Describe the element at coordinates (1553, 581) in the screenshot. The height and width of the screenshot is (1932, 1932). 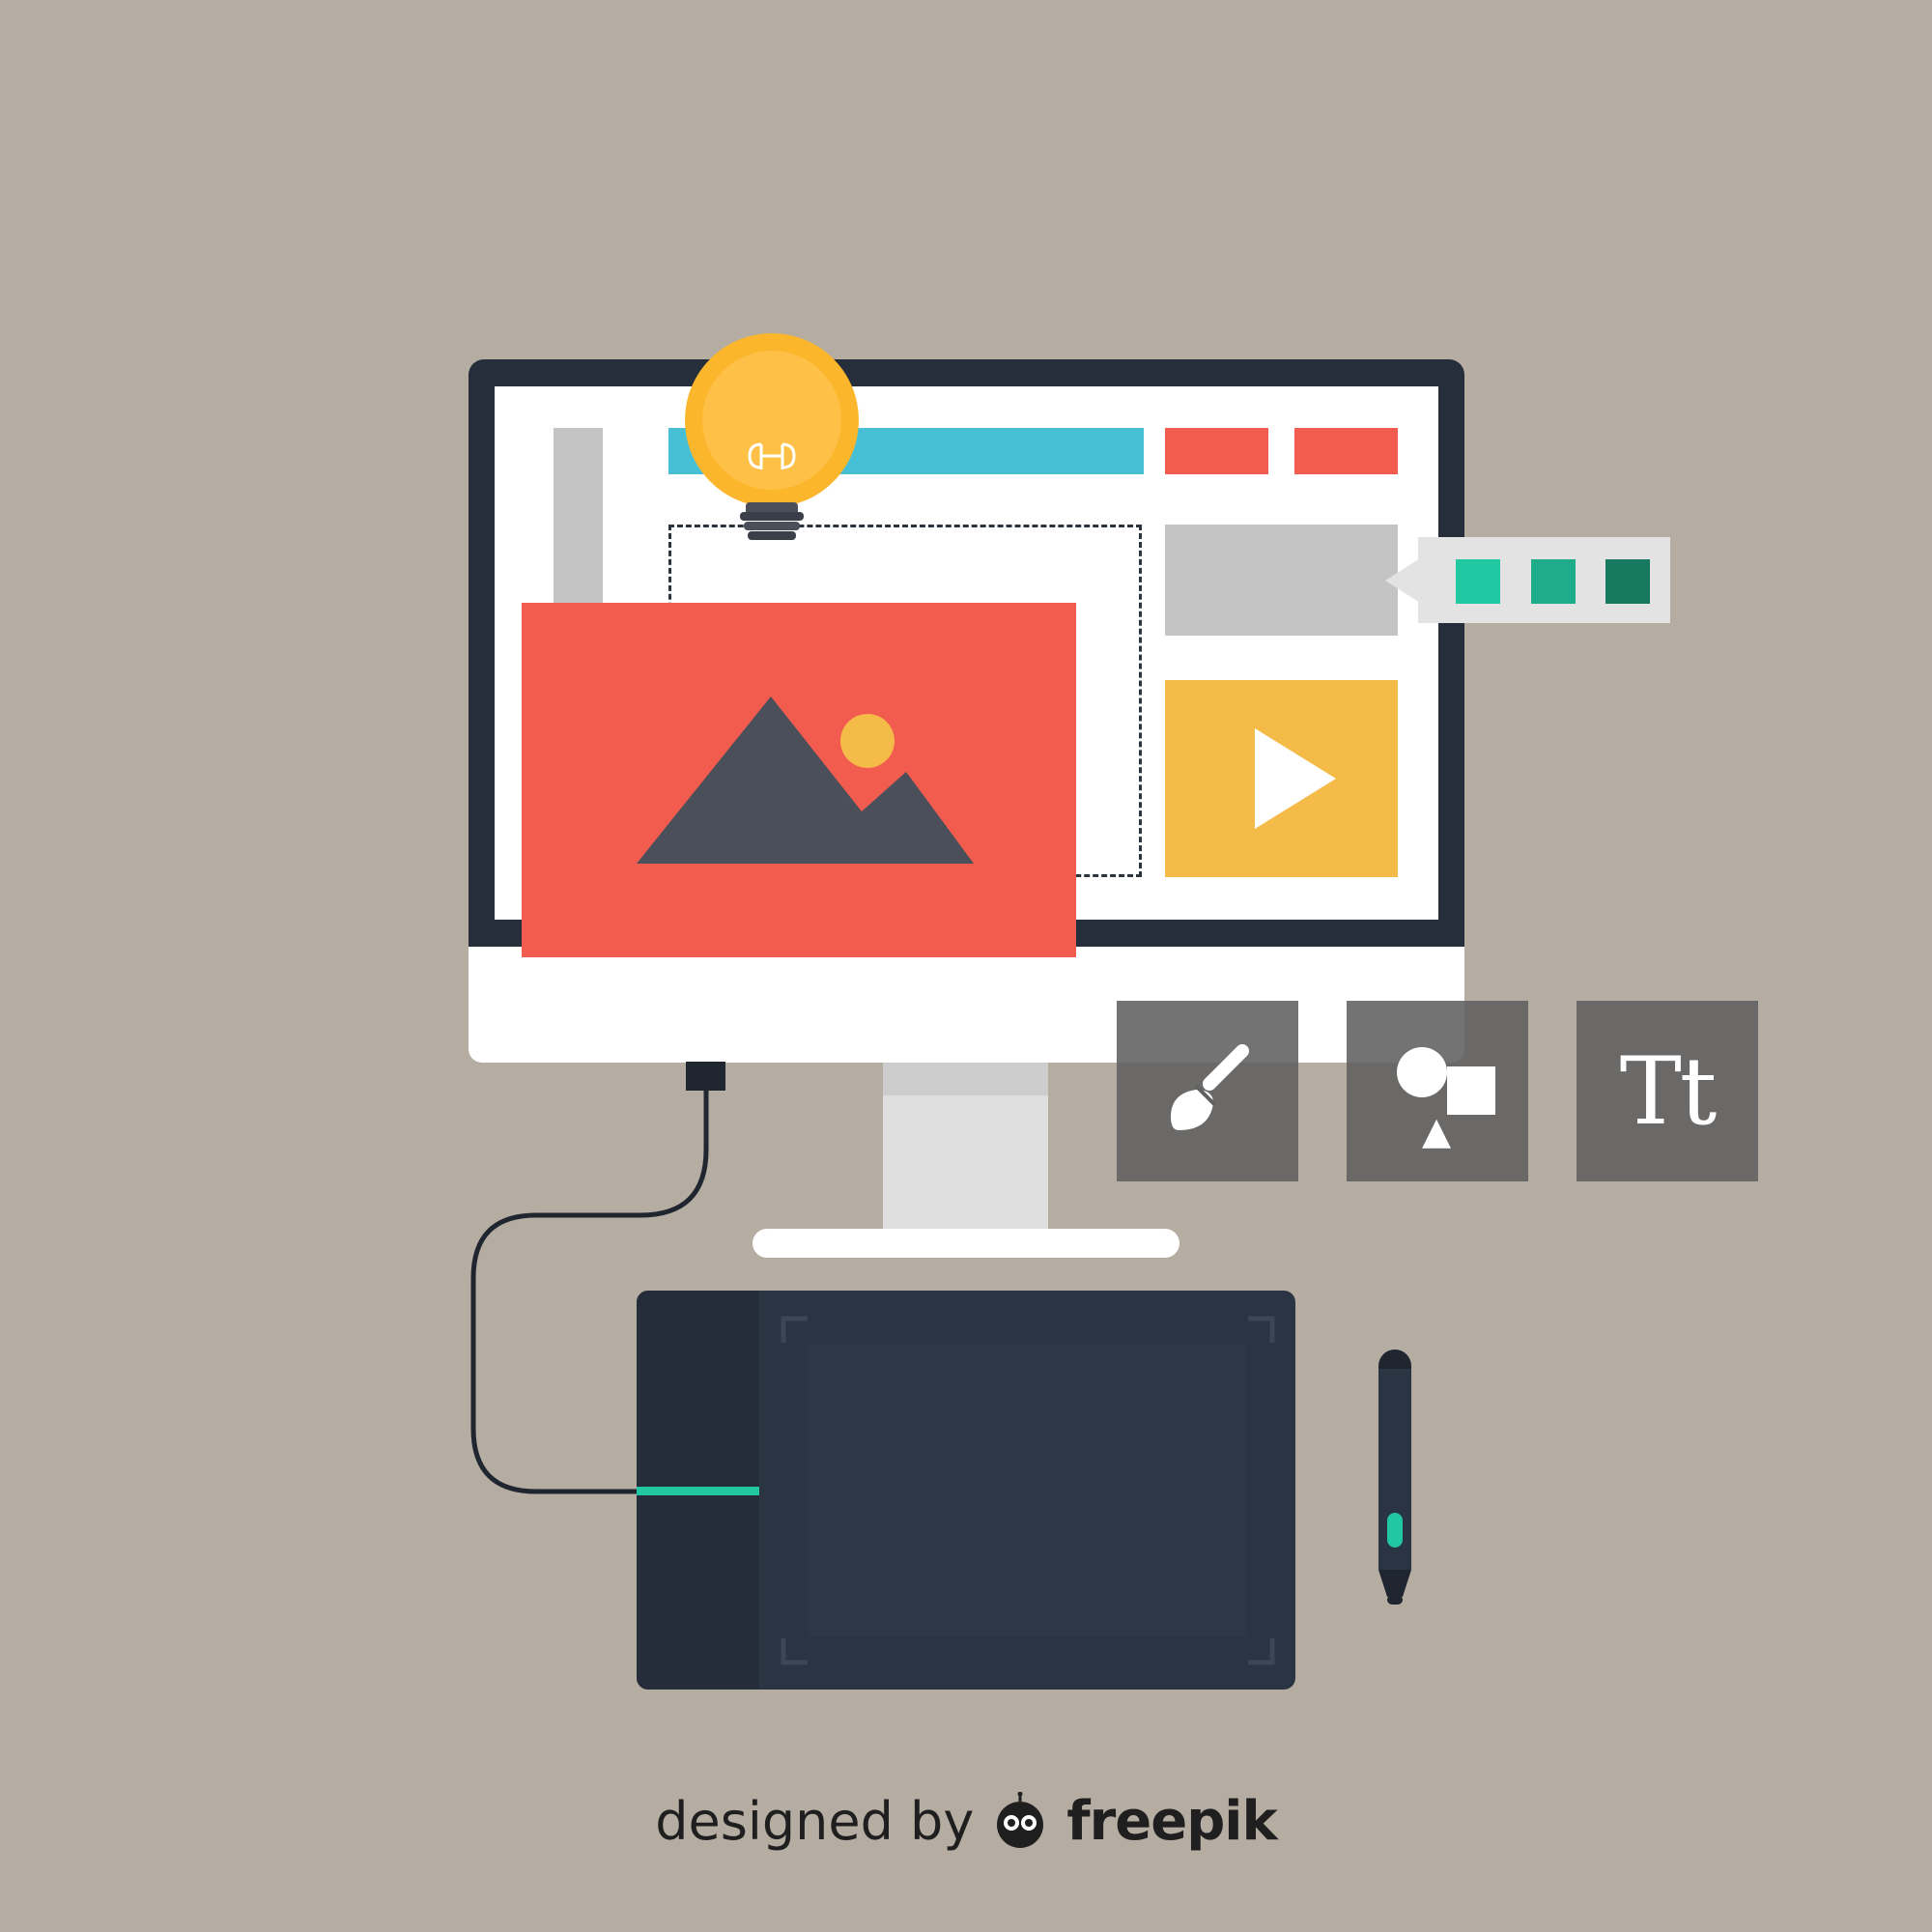
I see `swatch-medium` at that location.